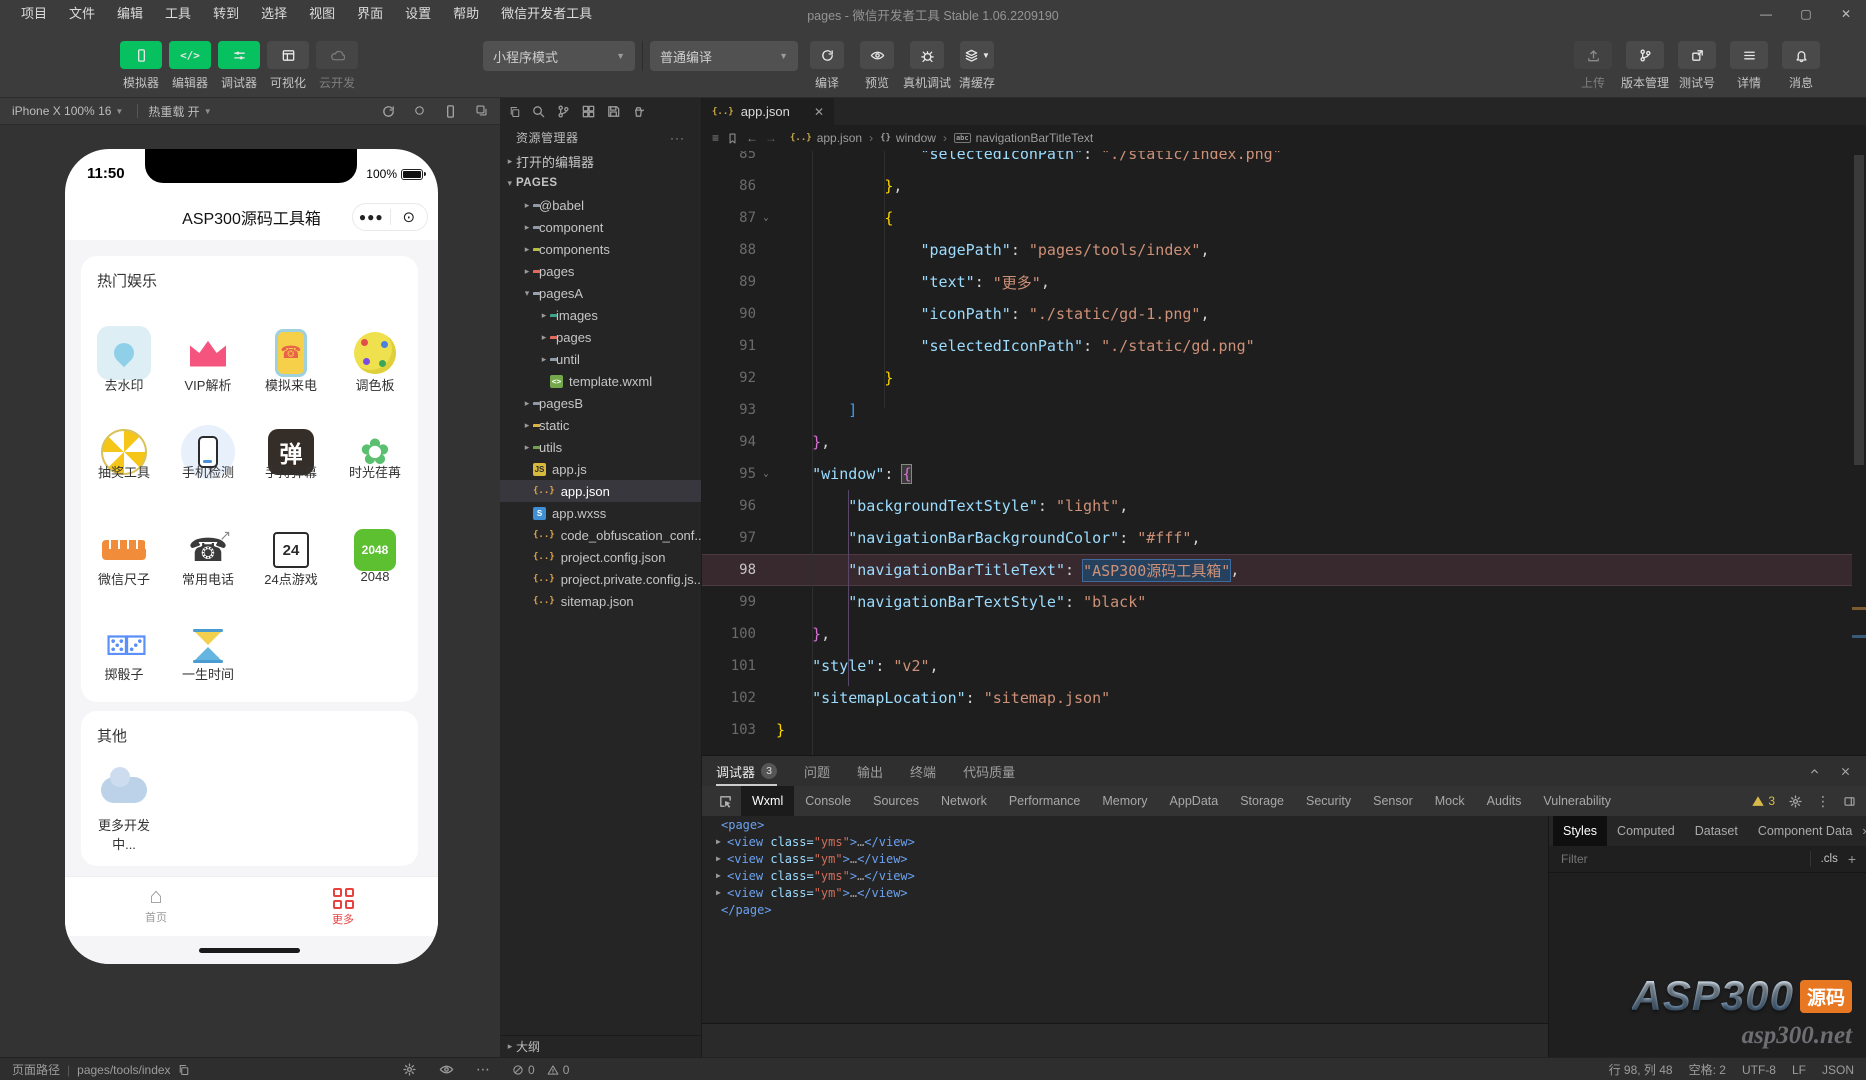 This screenshot has width=1866, height=1080. What do you see at coordinates (600, 491) in the screenshot?
I see `tree-item-app.json: {..} app.json` at bounding box center [600, 491].